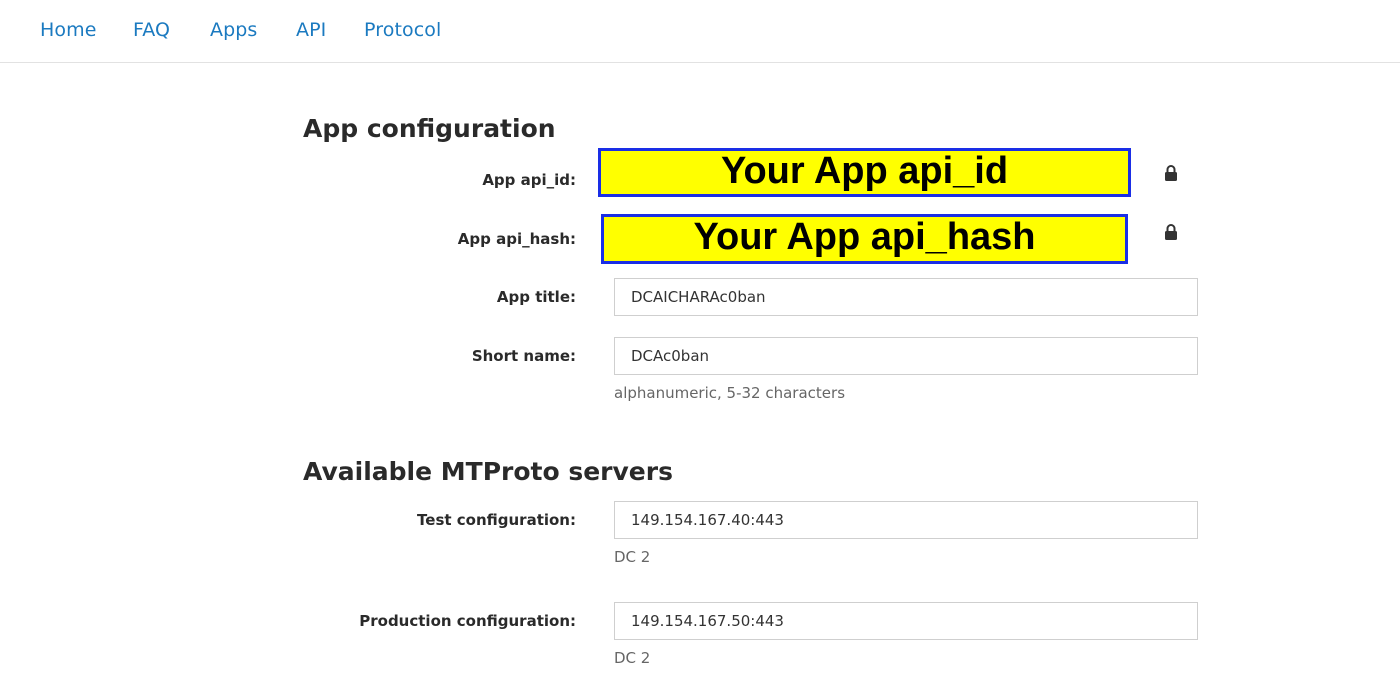  I want to click on test-config-dc: DC 2, so click(632, 557).